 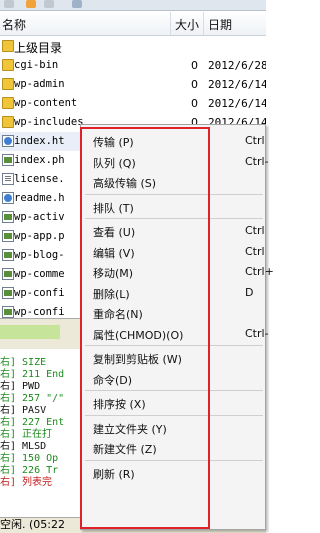 What do you see at coordinates (114, 163) in the screenshot?
I see `menu-item-label: 队列 (Q)` at bounding box center [114, 163].